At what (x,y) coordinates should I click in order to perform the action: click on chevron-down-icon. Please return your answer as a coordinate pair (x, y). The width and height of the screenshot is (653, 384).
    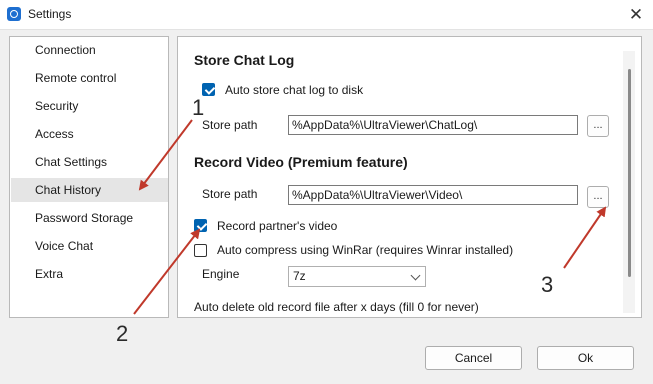
    Looking at the image, I should click on (415, 275).